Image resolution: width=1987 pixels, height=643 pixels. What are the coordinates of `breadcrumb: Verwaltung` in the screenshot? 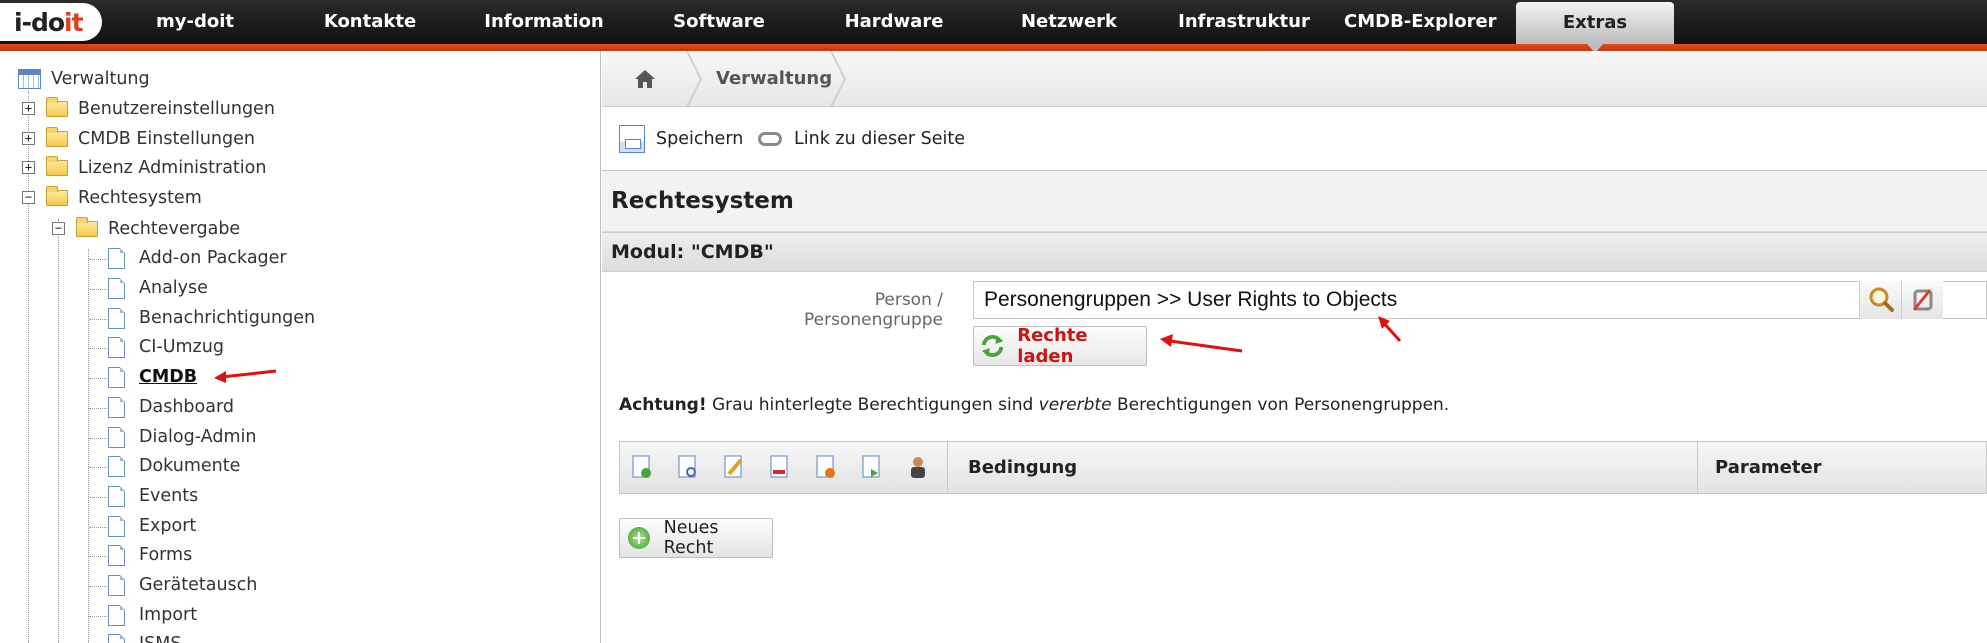 It's located at (1294, 79).